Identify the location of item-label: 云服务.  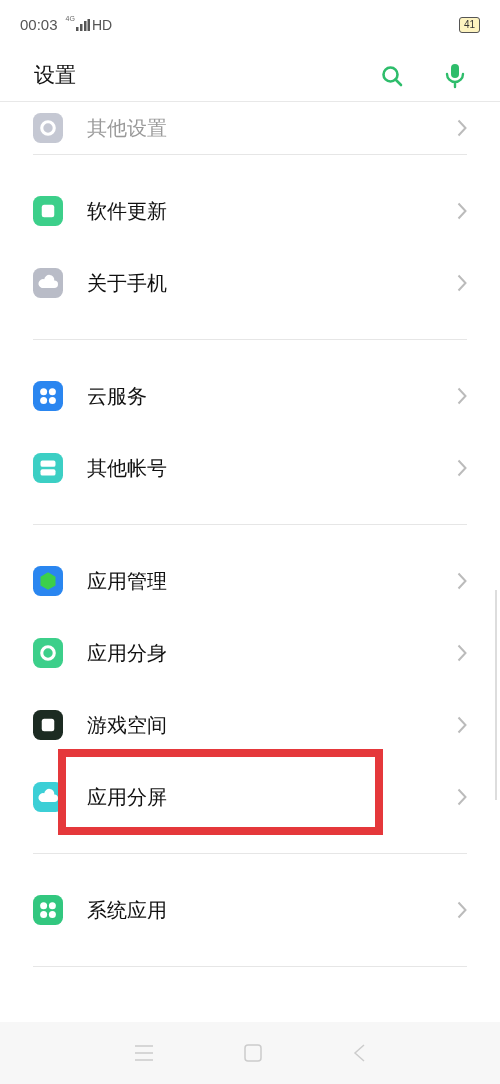
(117, 396).